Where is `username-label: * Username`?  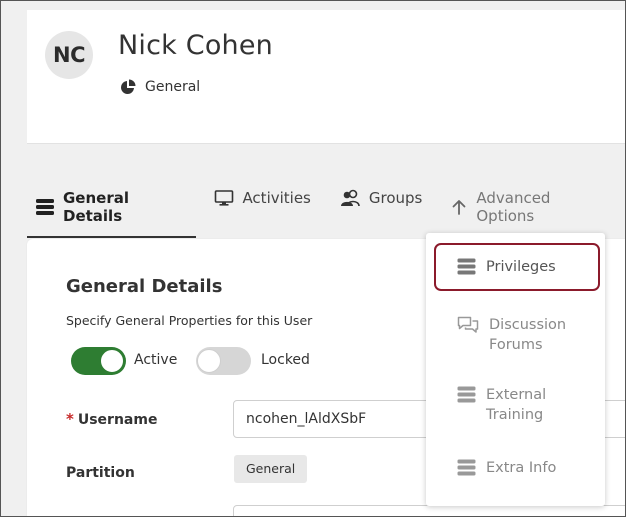
username-label: * Username is located at coordinates (111, 419).